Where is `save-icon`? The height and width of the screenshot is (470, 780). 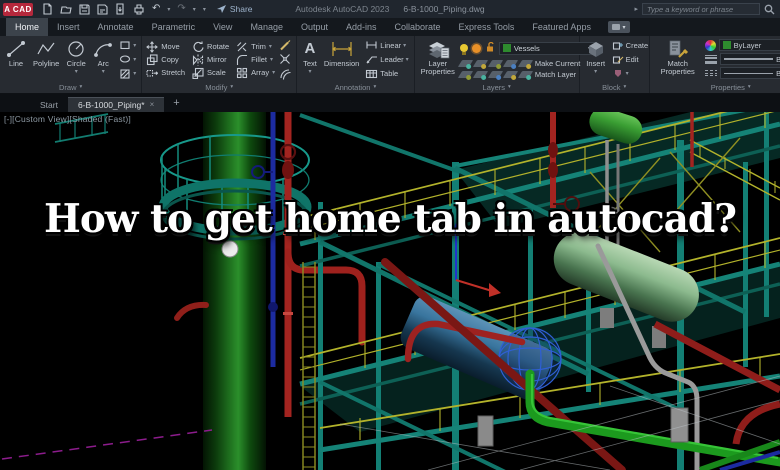
save-icon is located at coordinates (84, 9).